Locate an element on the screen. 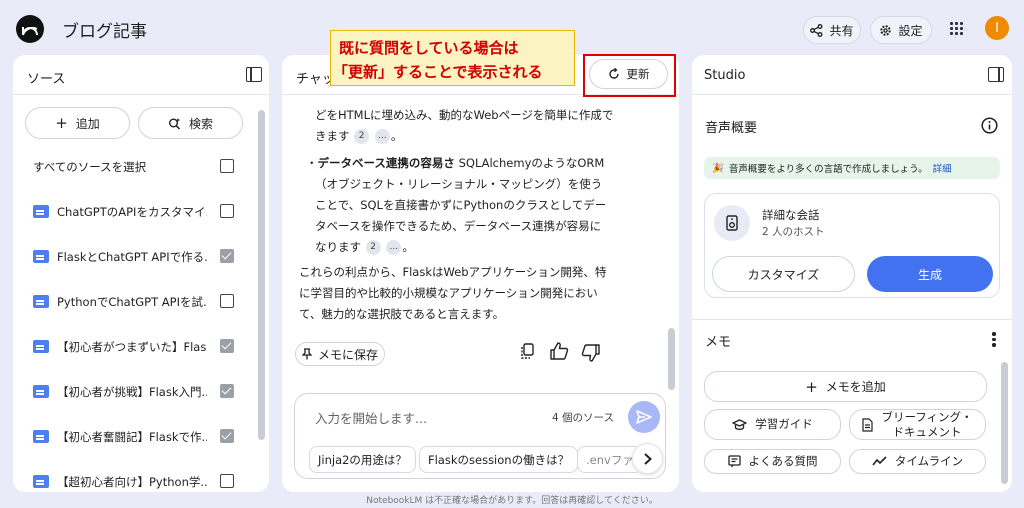 The image size is (1024, 508). speaker-icon-wrap is located at coordinates (732, 223).